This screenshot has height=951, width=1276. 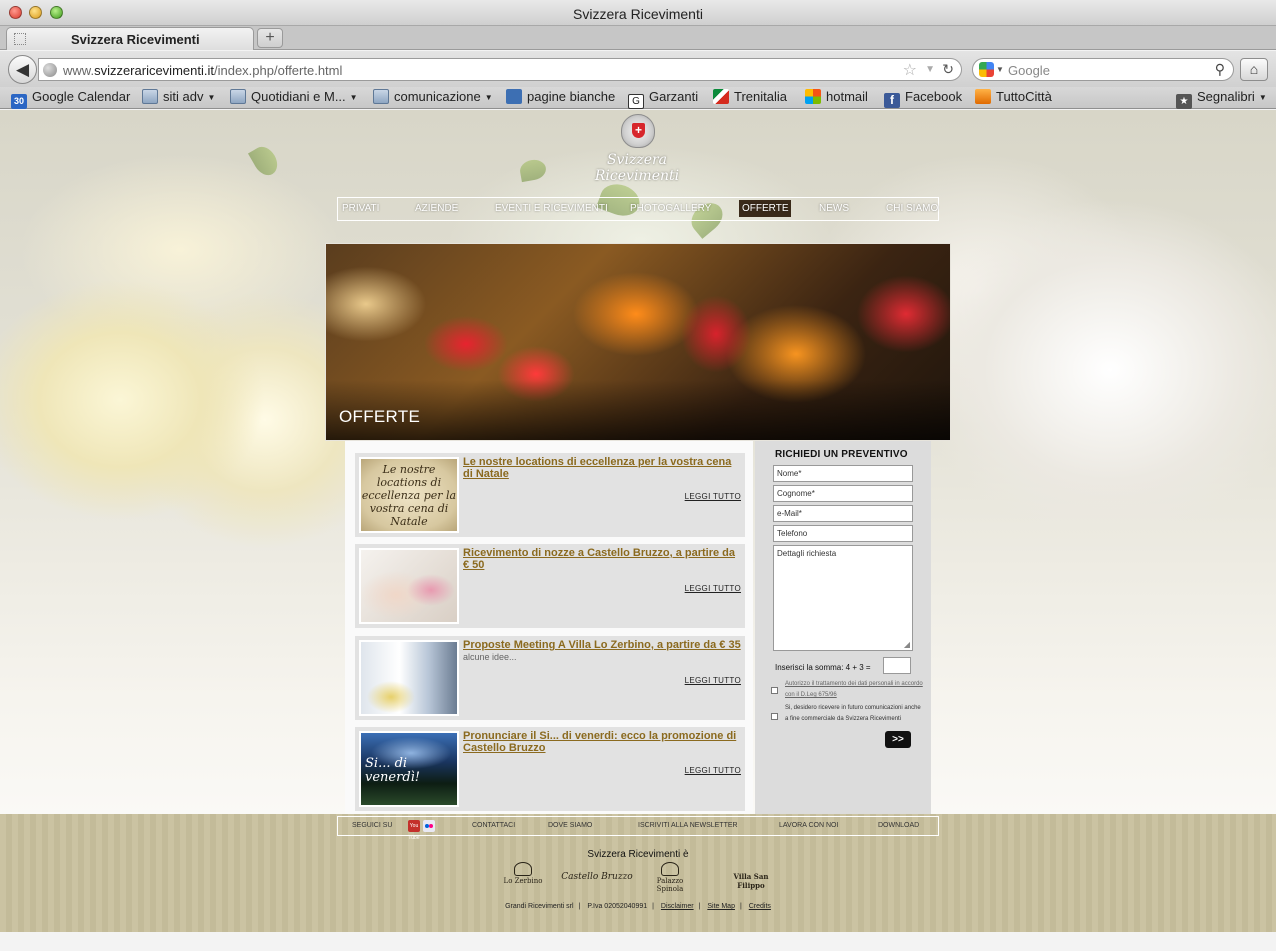 I want to click on search-bar: ▼ Google ⚲, so click(x=1103, y=69).